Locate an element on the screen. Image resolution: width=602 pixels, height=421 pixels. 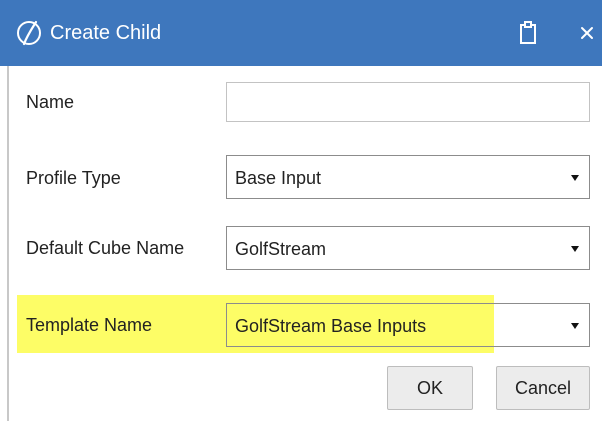
template-name-value: GolfStream Base Inputs is located at coordinates (331, 326).